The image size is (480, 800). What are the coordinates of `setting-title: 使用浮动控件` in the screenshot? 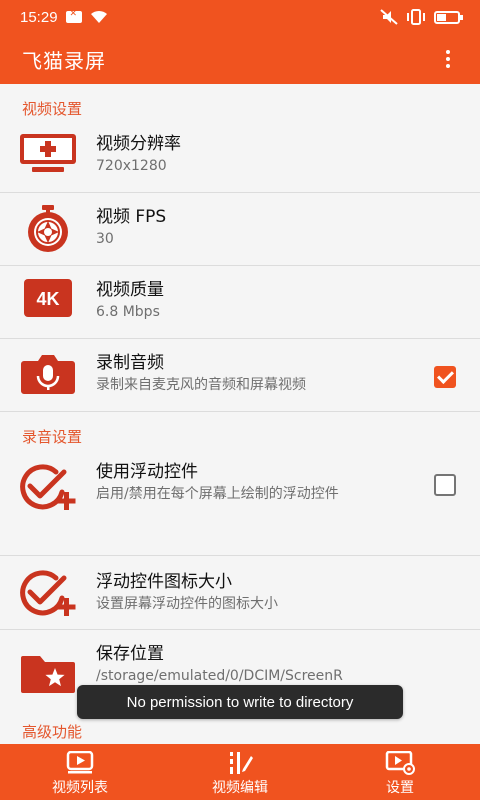 It's located at (147, 472).